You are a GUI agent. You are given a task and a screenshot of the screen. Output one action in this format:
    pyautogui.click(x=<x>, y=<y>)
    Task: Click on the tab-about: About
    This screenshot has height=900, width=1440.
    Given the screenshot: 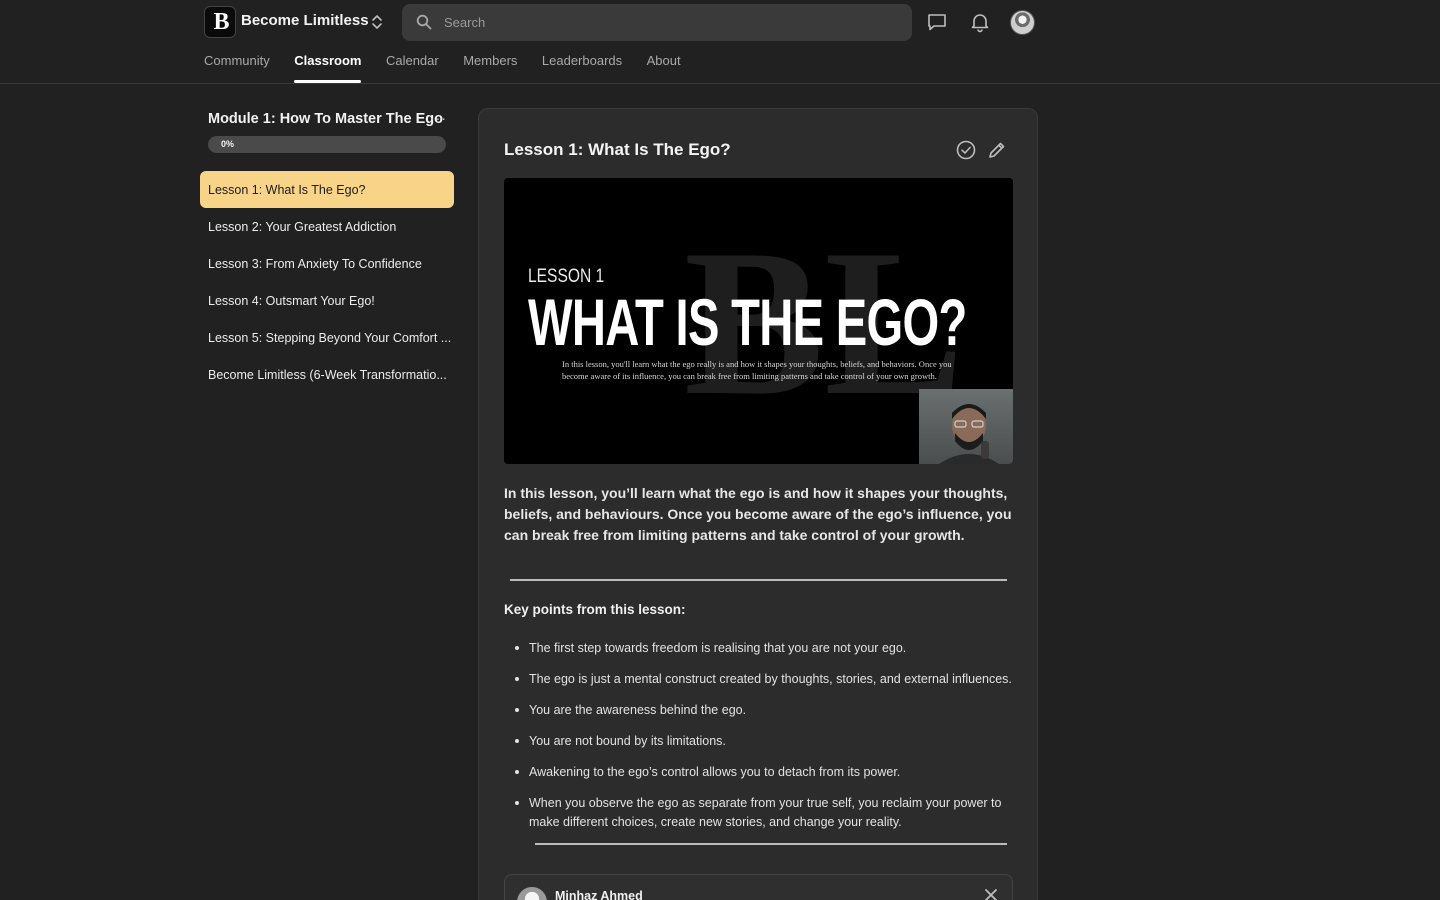 What is the action you would take?
    pyautogui.click(x=664, y=68)
    